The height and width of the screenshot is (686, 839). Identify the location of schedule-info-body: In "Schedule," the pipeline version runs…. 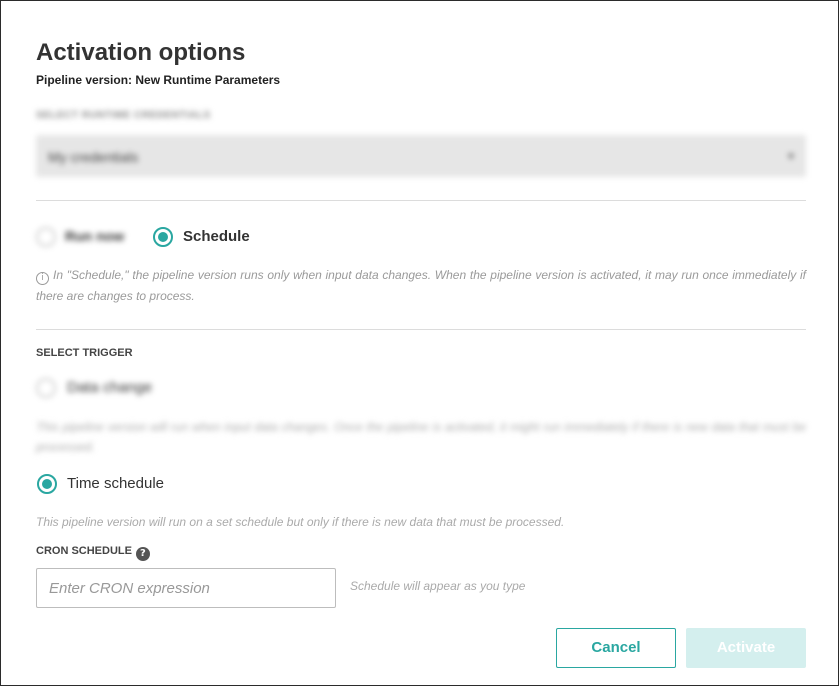
(421, 285).